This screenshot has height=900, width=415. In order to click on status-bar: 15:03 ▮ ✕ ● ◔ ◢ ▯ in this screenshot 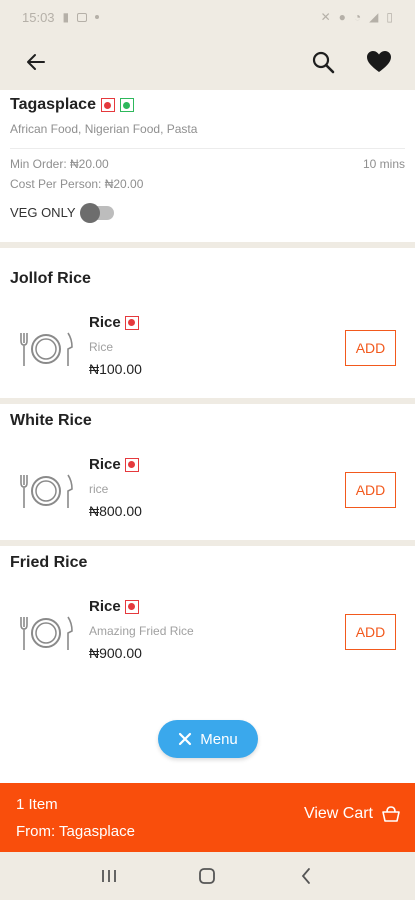, I will do `click(207, 17)`.